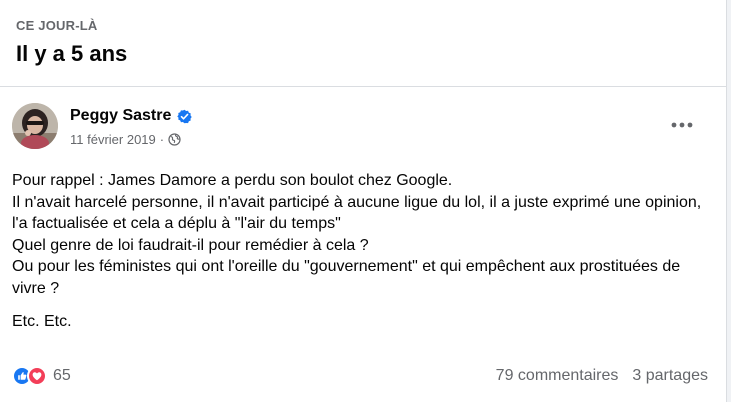  What do you see at coordinates (670, 376) in the screenshot?
I see `shares-link: 3 partages` at bounding box center [670, 376].